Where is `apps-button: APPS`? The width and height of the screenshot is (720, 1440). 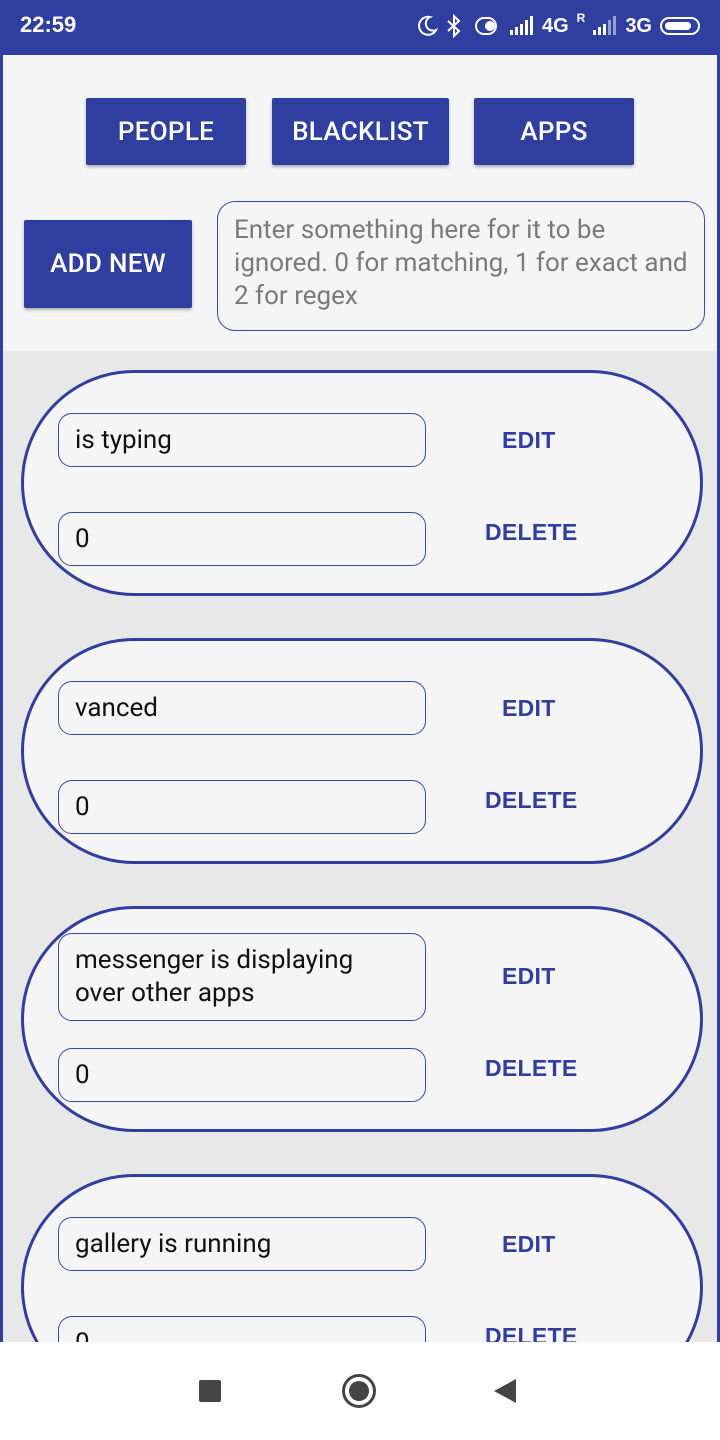
apps-button: APPS is located at coordinates (554, 131).